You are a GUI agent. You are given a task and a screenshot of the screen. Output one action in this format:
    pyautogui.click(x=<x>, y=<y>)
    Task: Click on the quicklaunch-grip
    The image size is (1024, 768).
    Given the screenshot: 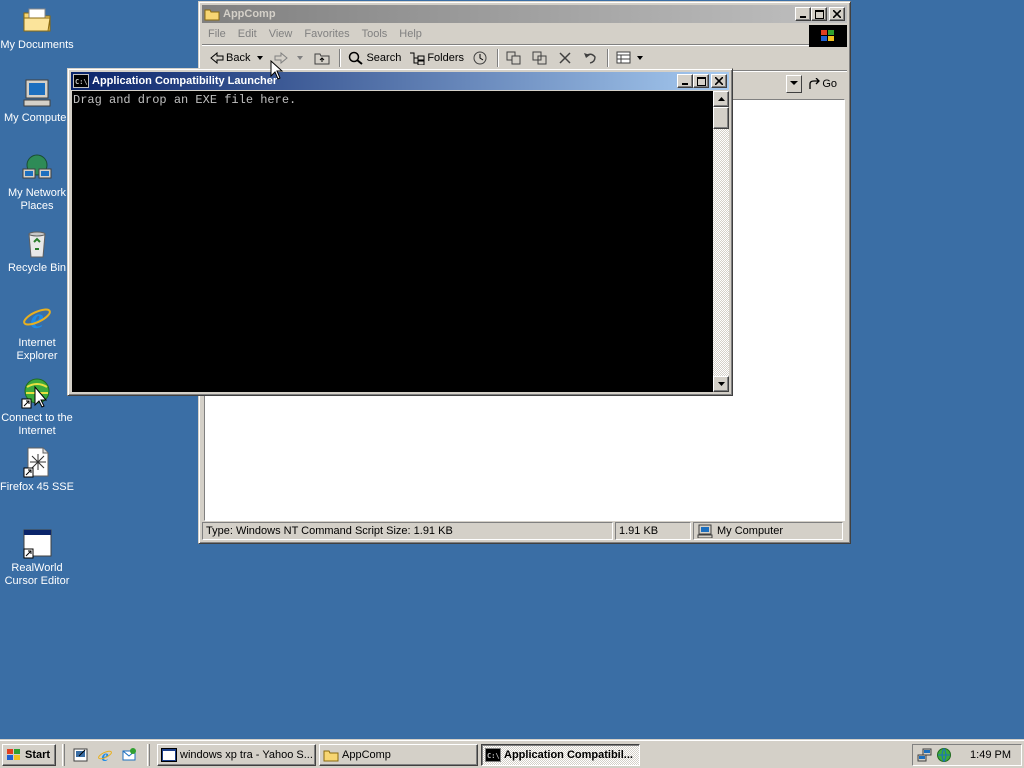 What is the action you would take?
    pyautogui.click(x=63, y=754)
    